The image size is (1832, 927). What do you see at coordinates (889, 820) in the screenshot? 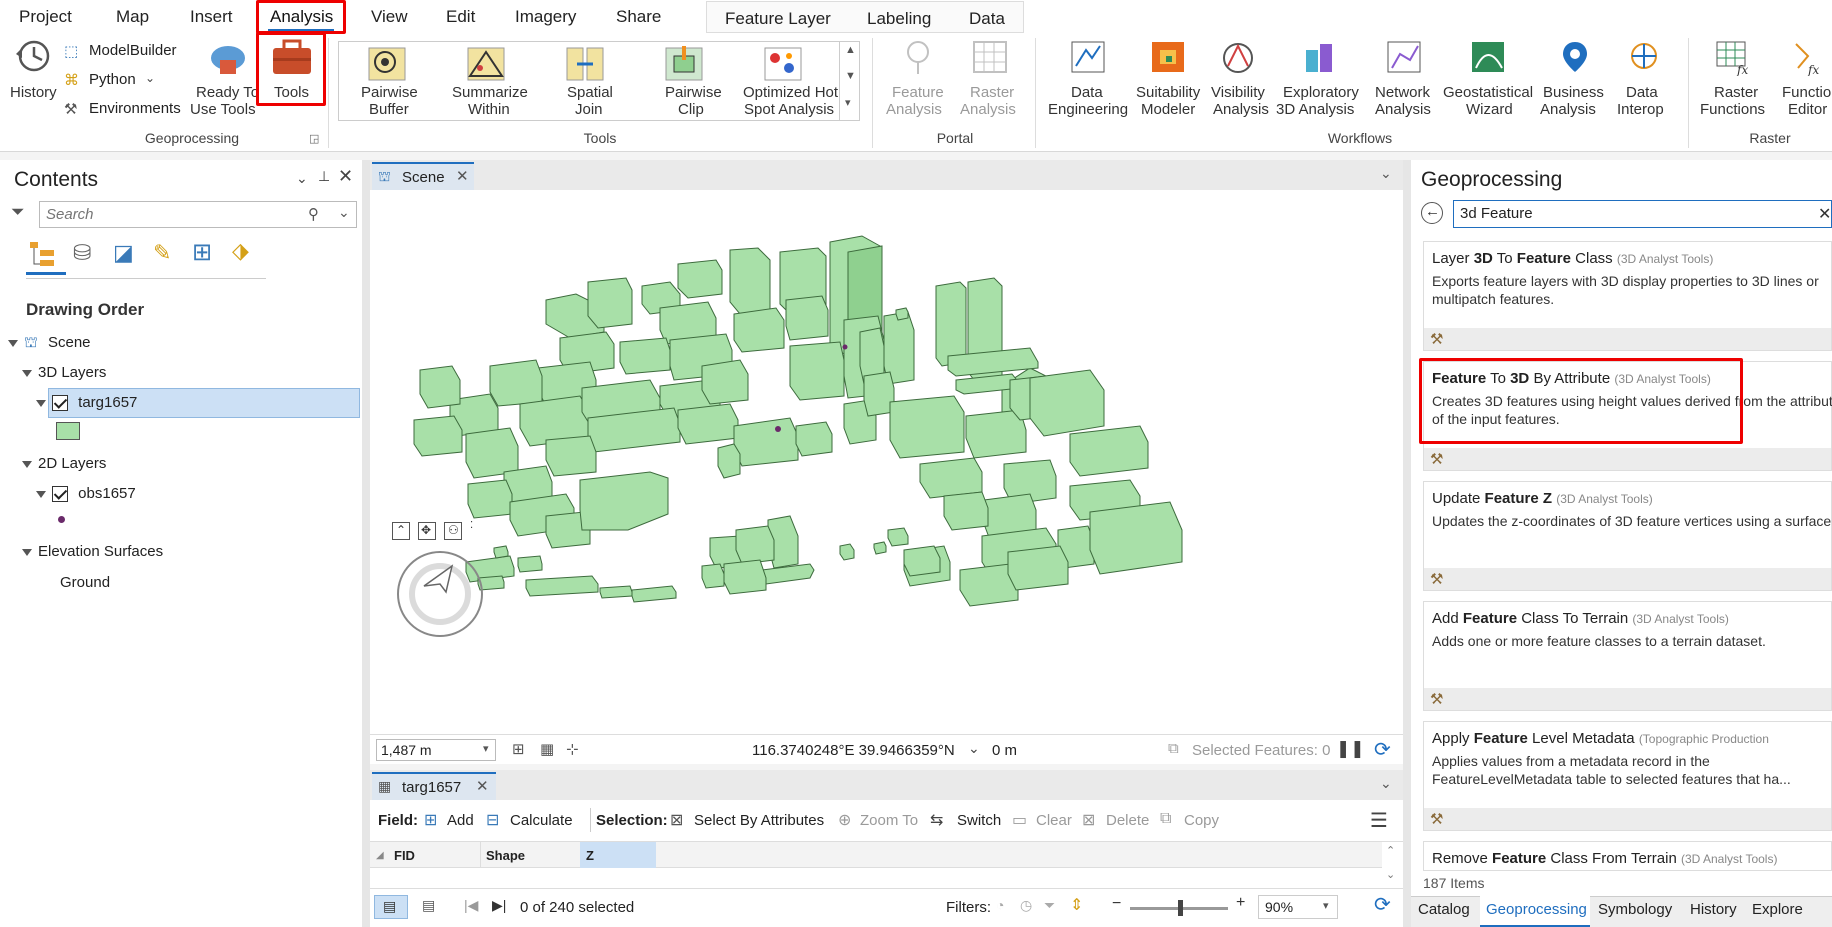
I see `zoom-to-button: Zoom To` at bounding box center [889, 820].